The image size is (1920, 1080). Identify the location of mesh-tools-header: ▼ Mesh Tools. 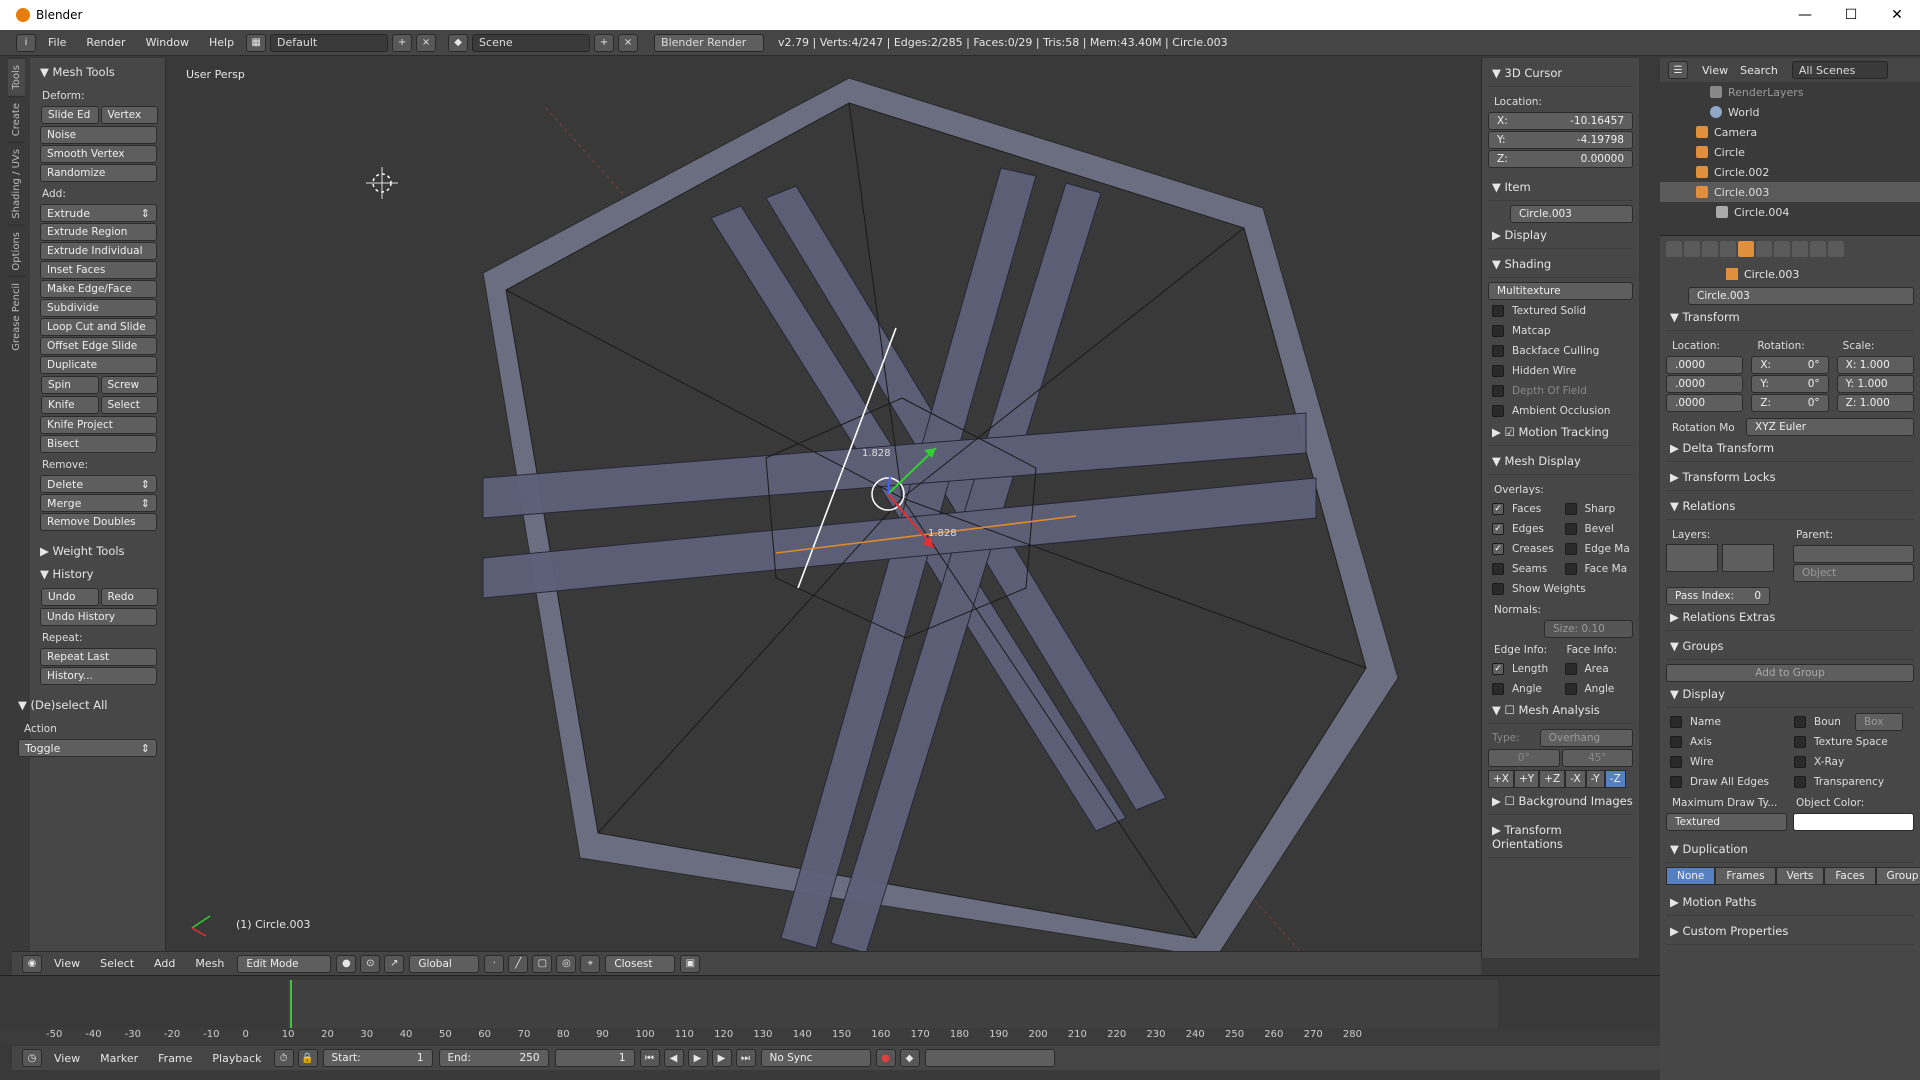
(97, 73).